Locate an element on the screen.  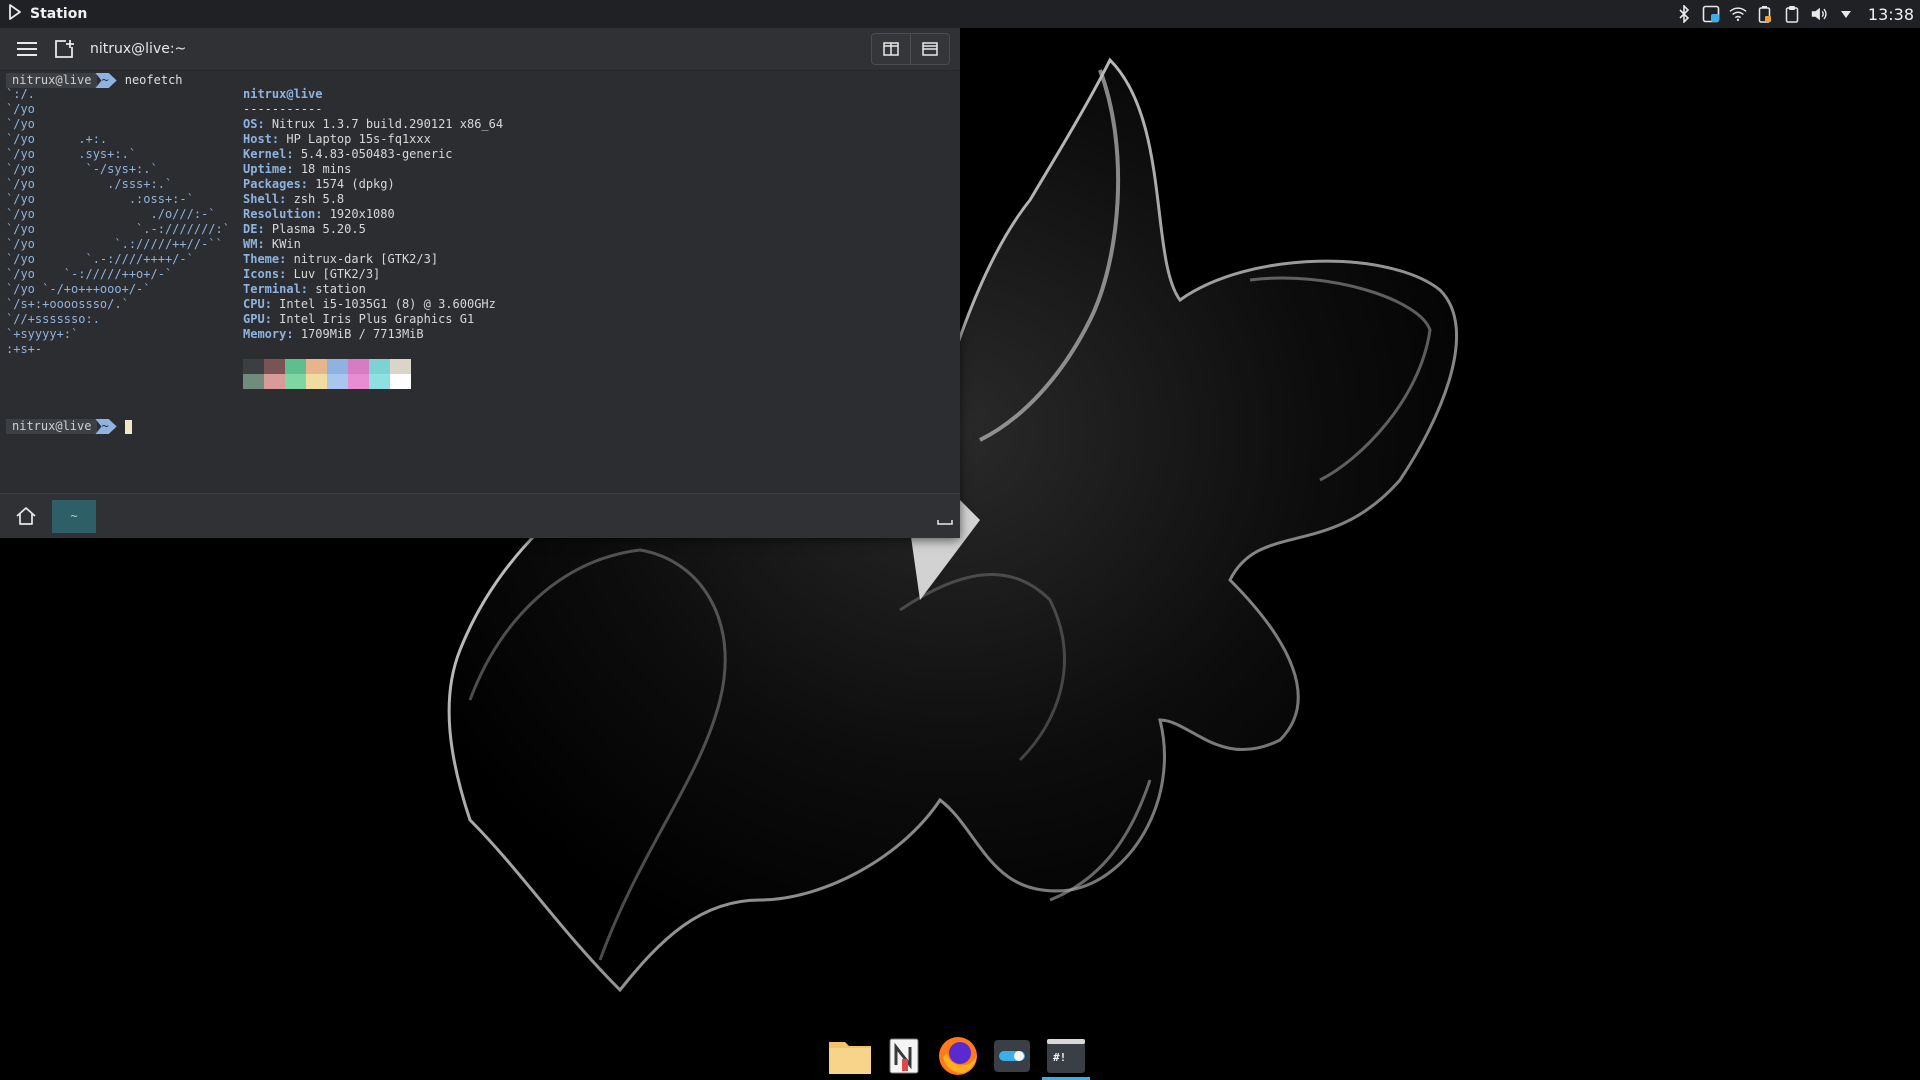
window-footer: ~ is located at coordinates (480, 515).